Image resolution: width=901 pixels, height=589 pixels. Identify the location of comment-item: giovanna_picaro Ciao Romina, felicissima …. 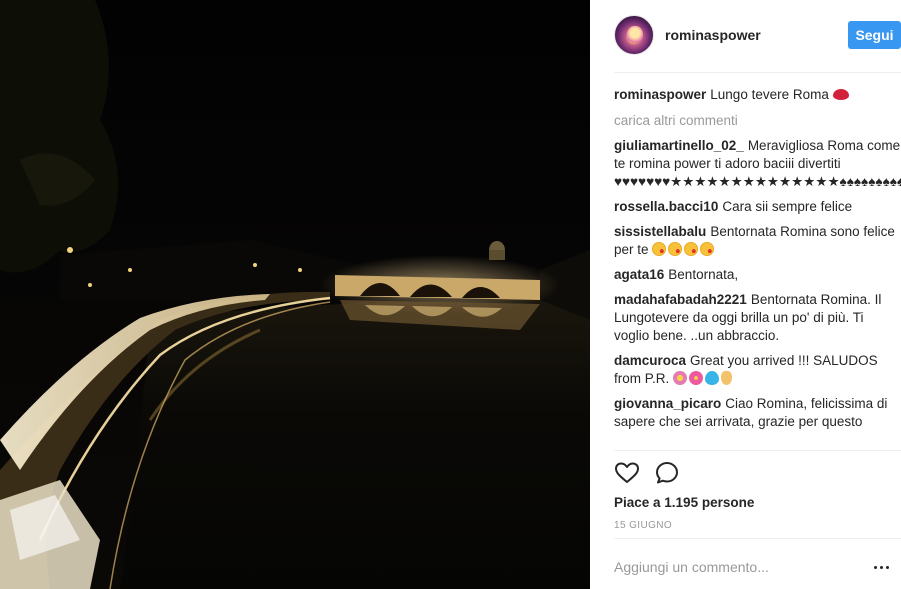
(757, 413).